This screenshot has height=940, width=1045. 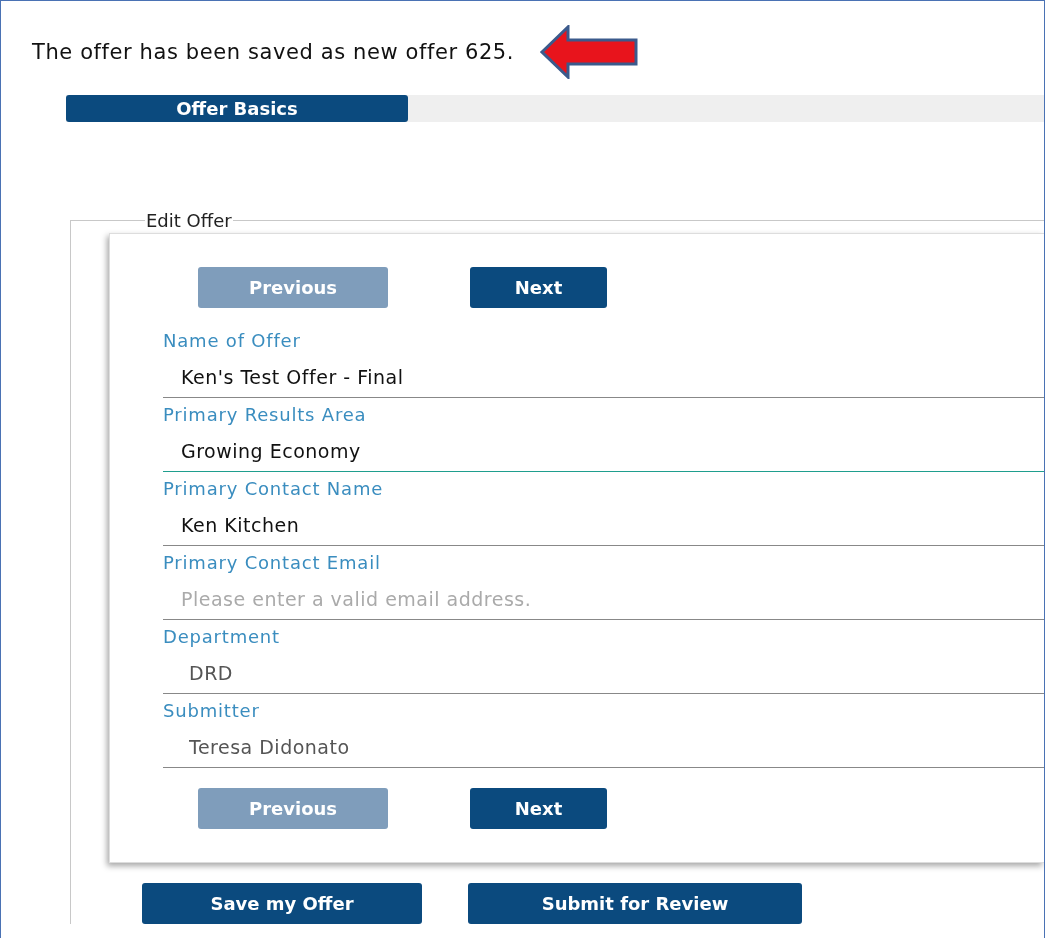 What do you see at coordinates (222, 637) in the screenshot?
I see `field-label: Department` at bounding box center [222, 637].